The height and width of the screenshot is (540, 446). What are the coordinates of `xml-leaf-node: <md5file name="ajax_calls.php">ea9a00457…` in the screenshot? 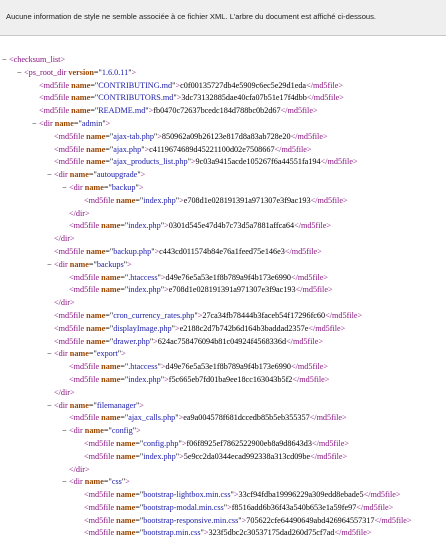 It's located at (223, 418).